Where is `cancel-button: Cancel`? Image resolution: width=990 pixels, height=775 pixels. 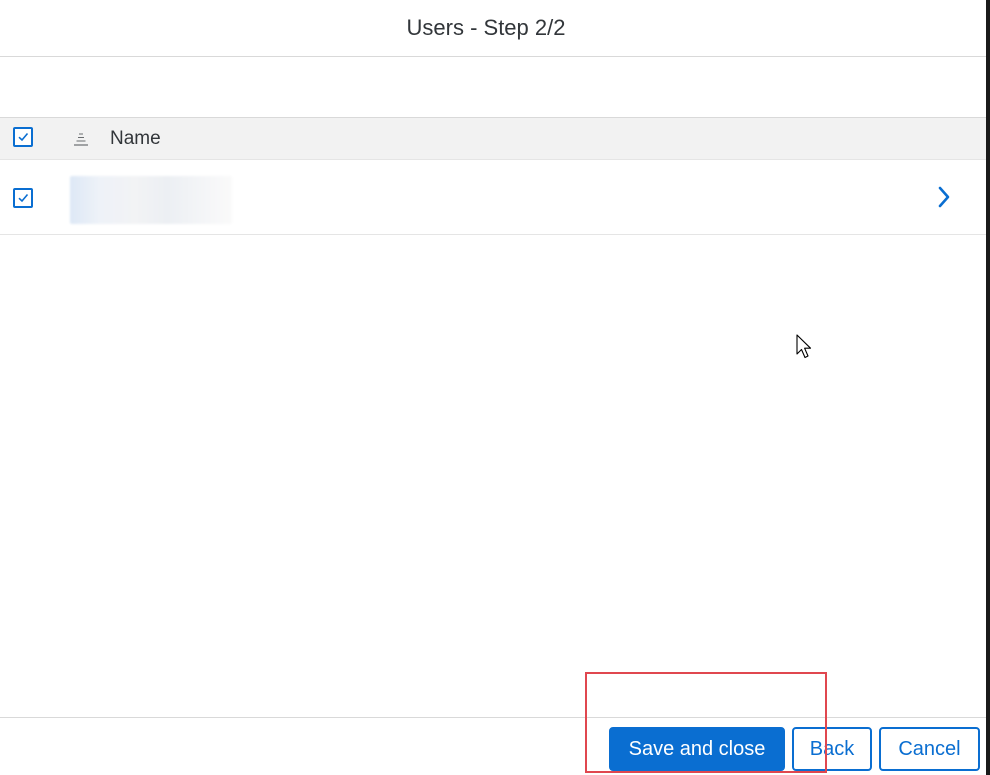
cancel-button: Cancel is located at coordinates (929, 749).